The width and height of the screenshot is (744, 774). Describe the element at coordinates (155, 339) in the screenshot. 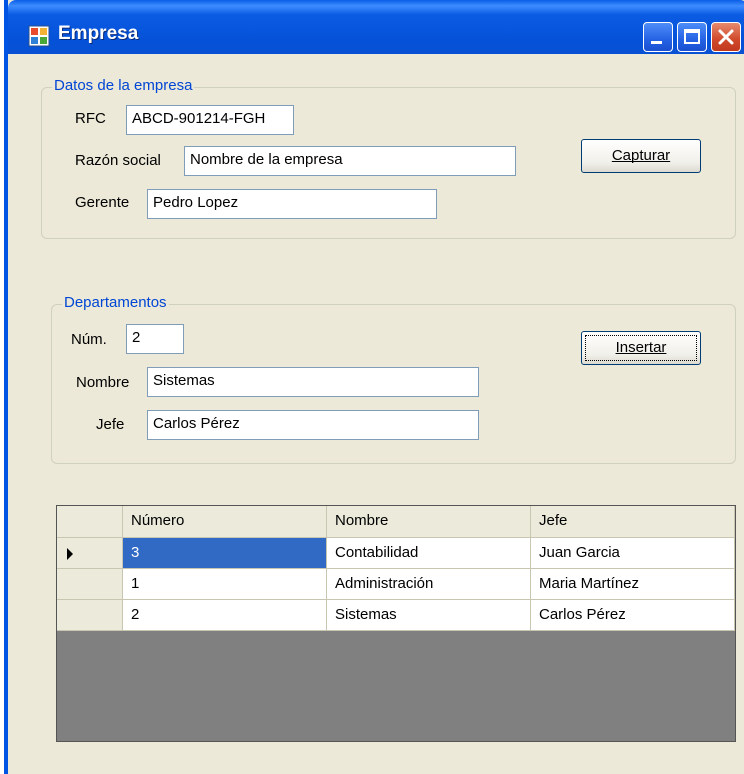

I see `num-field: 2` at that location.